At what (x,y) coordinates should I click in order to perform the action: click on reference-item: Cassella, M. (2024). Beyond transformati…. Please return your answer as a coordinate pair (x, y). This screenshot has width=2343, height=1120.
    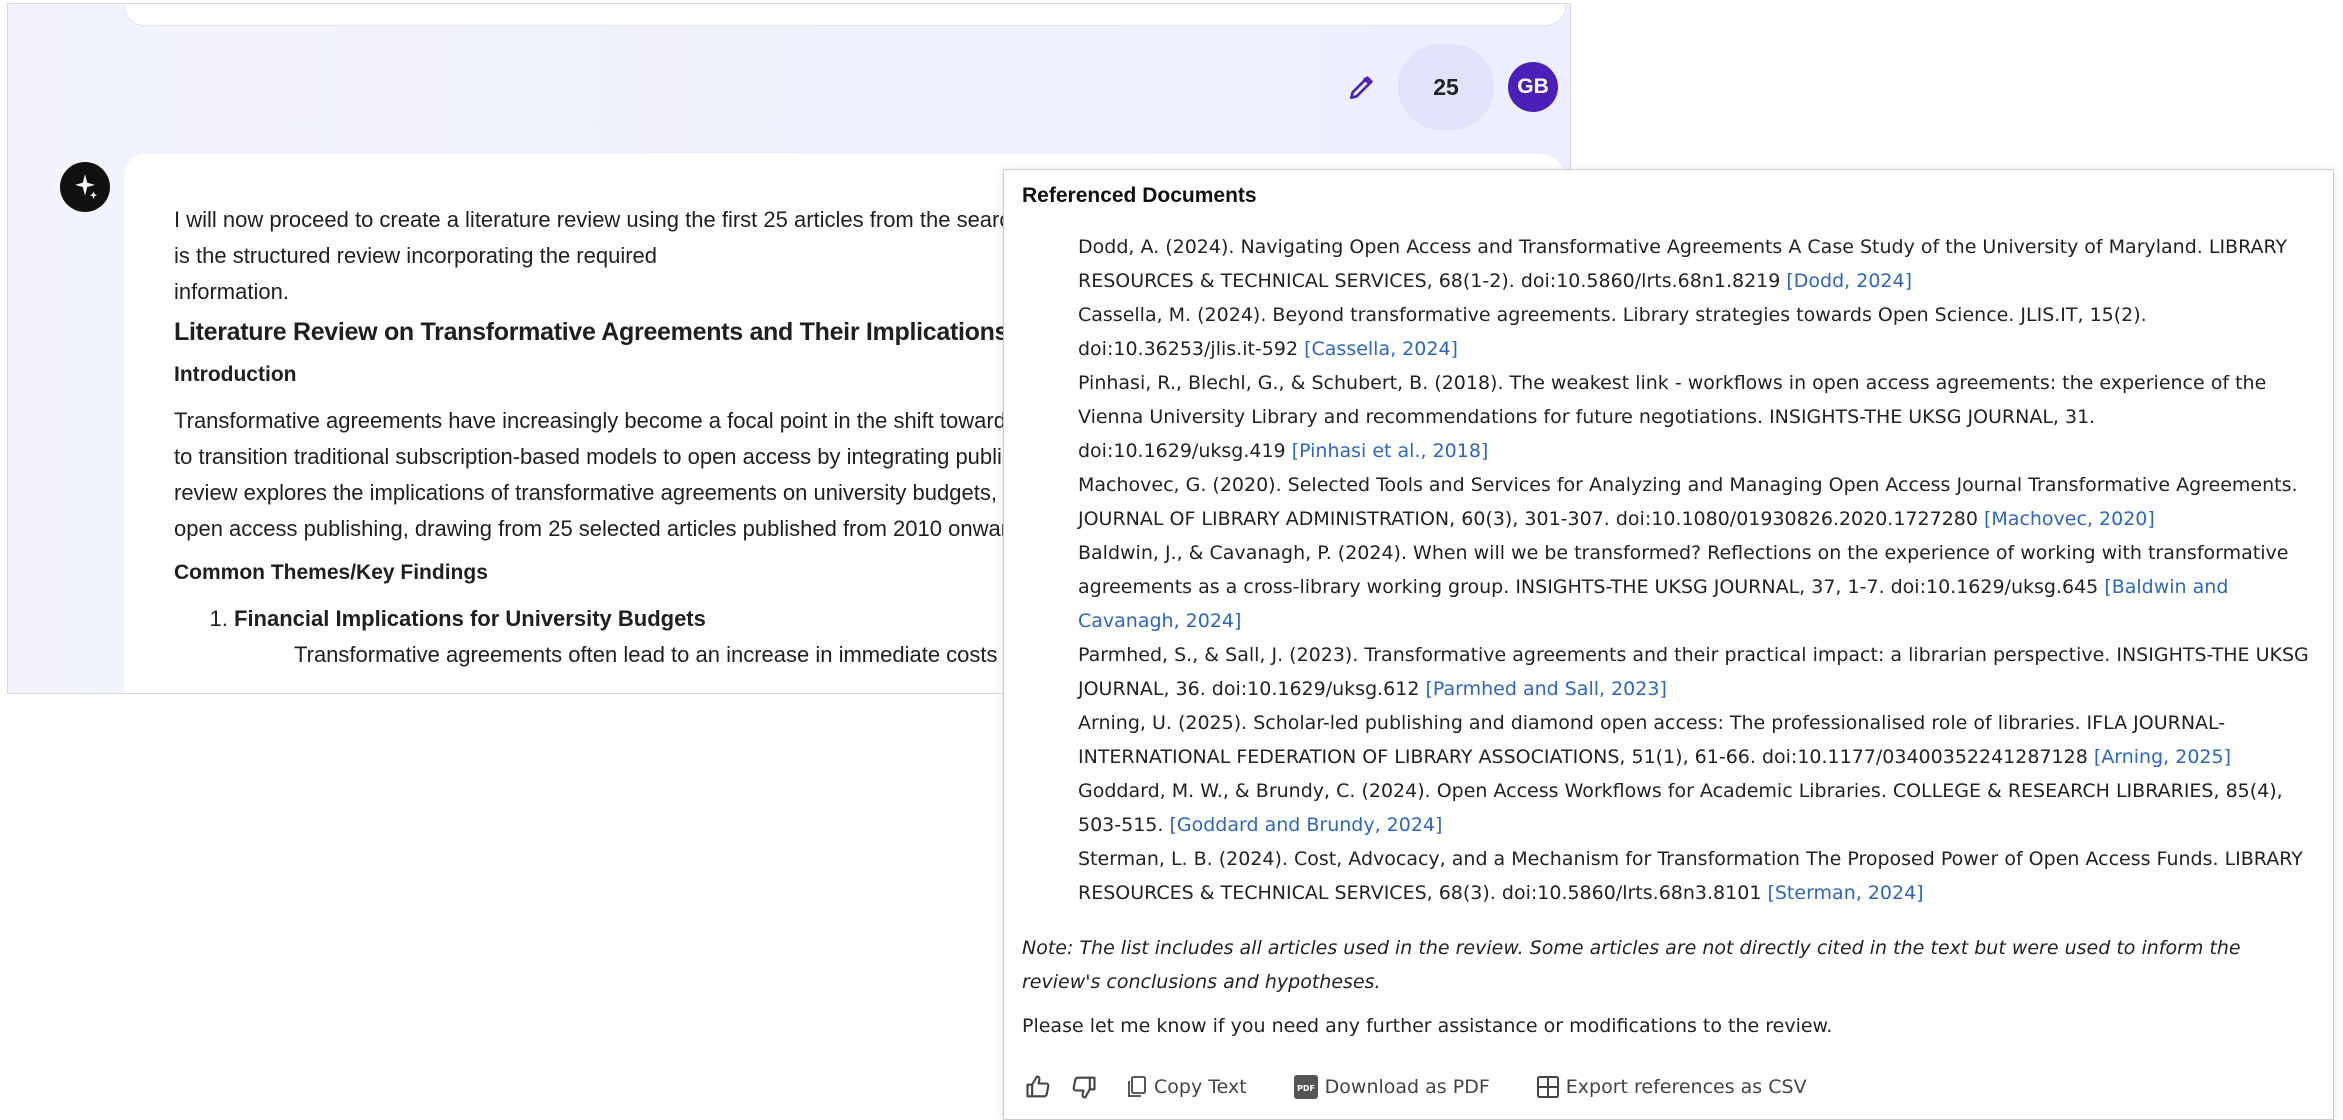
    Looking at the image, I should click on (1696, 332).